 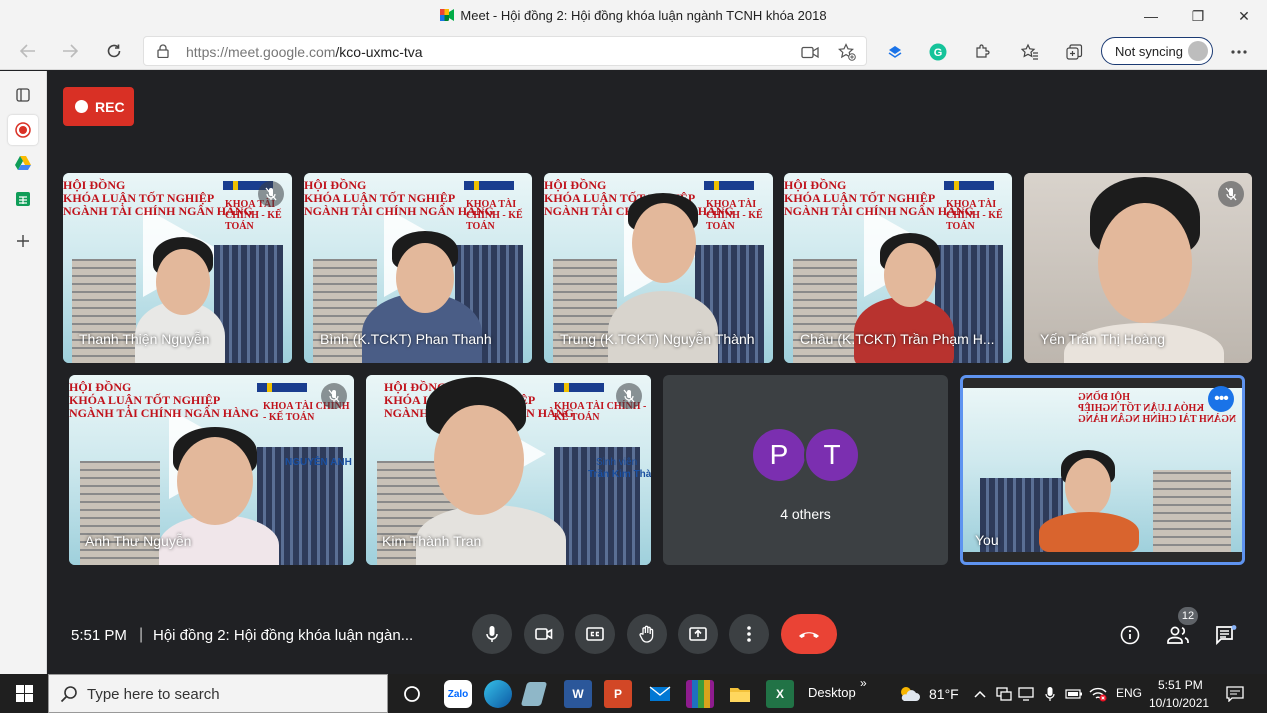 I want to click on refresh-icon, so click(x=114, y=51).